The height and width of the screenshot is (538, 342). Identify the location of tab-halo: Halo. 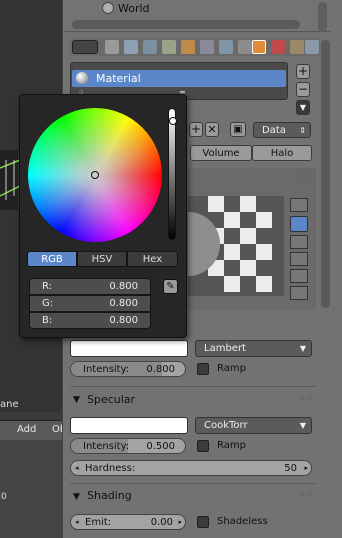
(282, 153).